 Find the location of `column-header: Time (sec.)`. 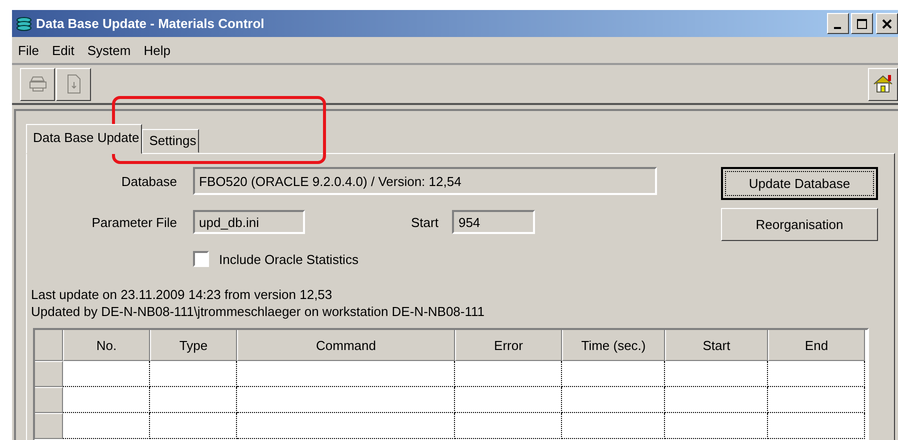

column-header: Time (sec.) is located at coordinates (613, 345).